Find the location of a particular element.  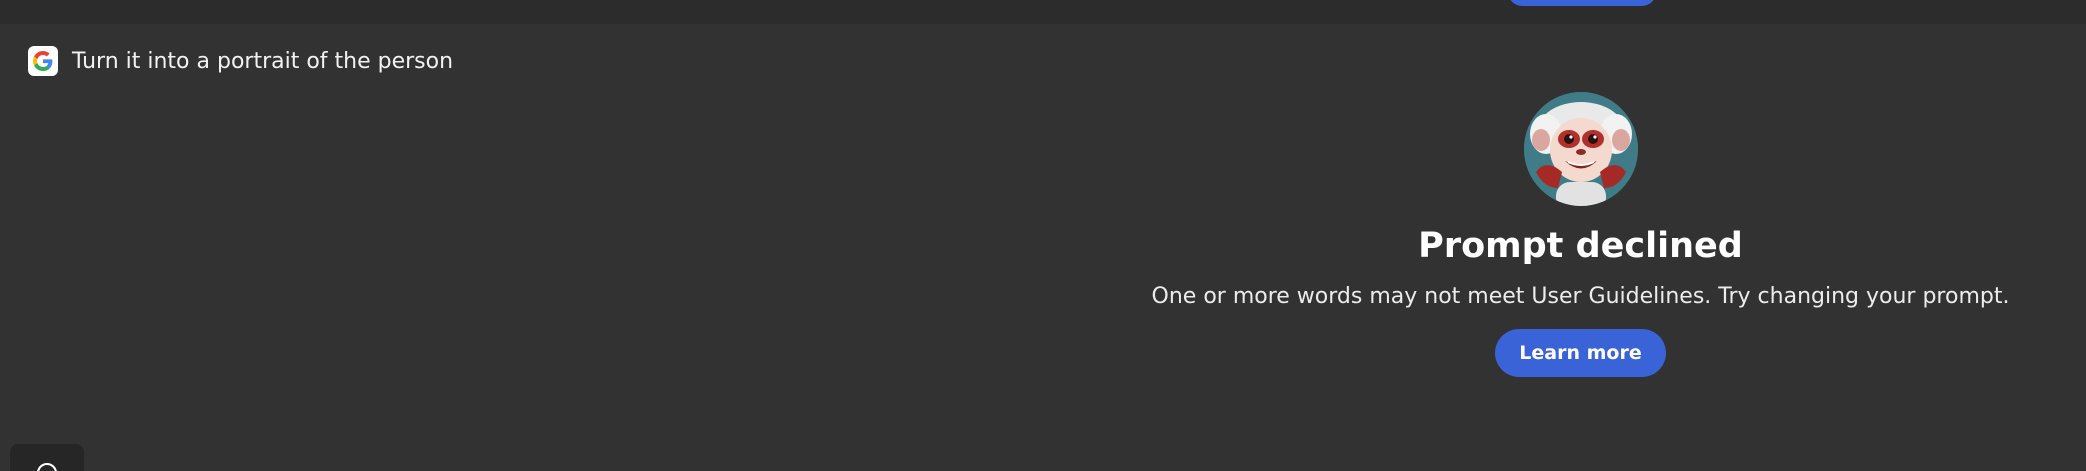

previous-result-strip is located at coordinates (1043, 12).